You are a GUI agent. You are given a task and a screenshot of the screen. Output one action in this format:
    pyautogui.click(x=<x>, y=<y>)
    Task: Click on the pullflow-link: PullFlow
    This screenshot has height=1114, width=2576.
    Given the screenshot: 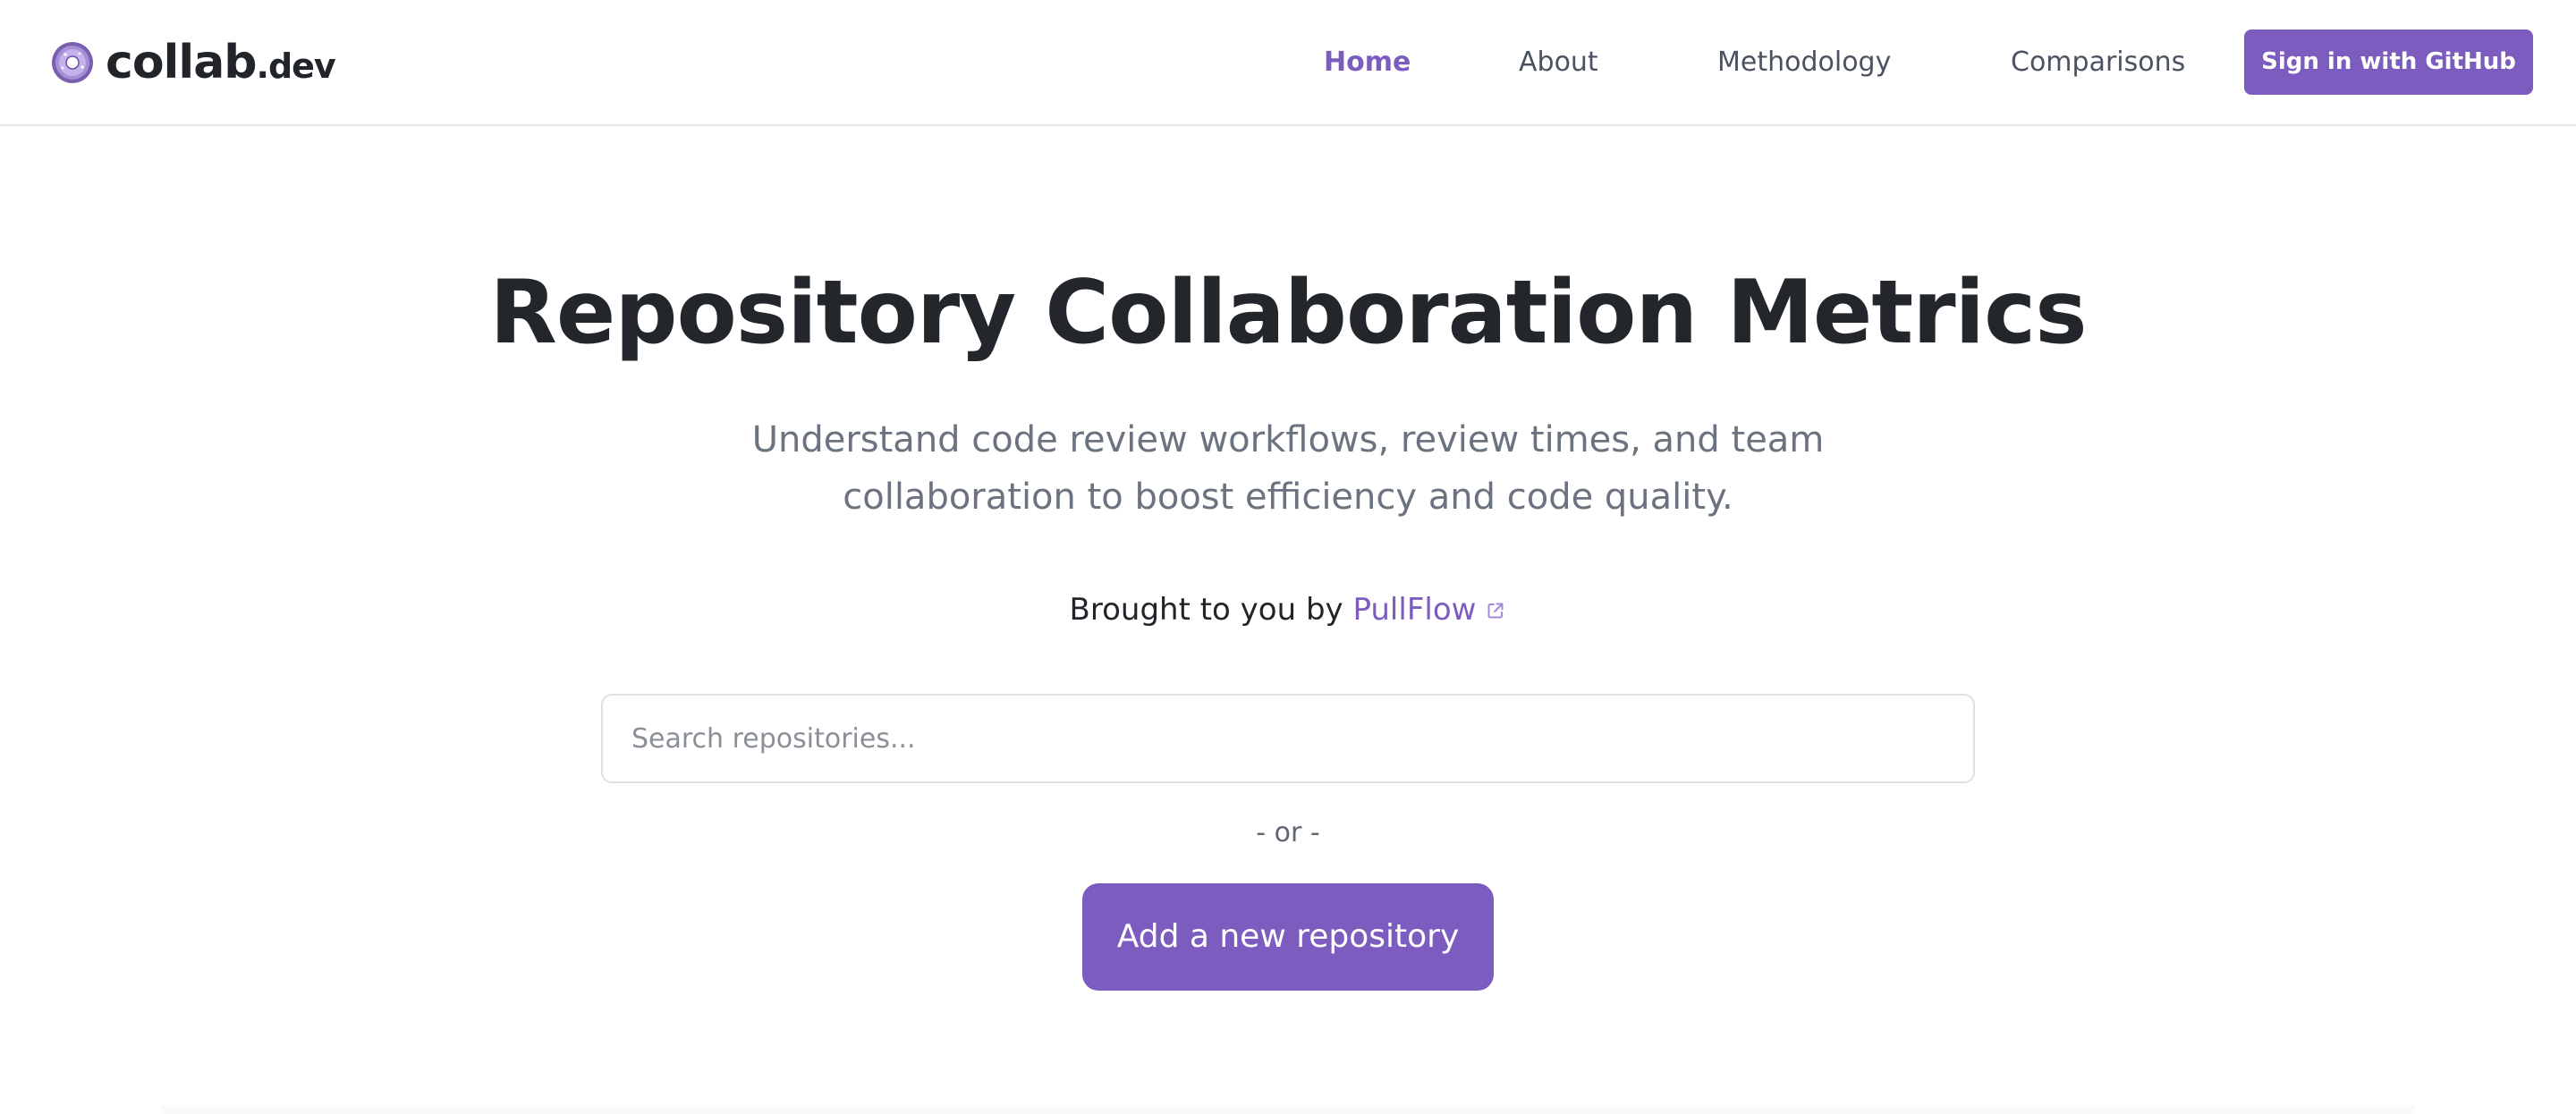 What is the action you would take?
    pyautogui.click(x=1429, y=610)
    